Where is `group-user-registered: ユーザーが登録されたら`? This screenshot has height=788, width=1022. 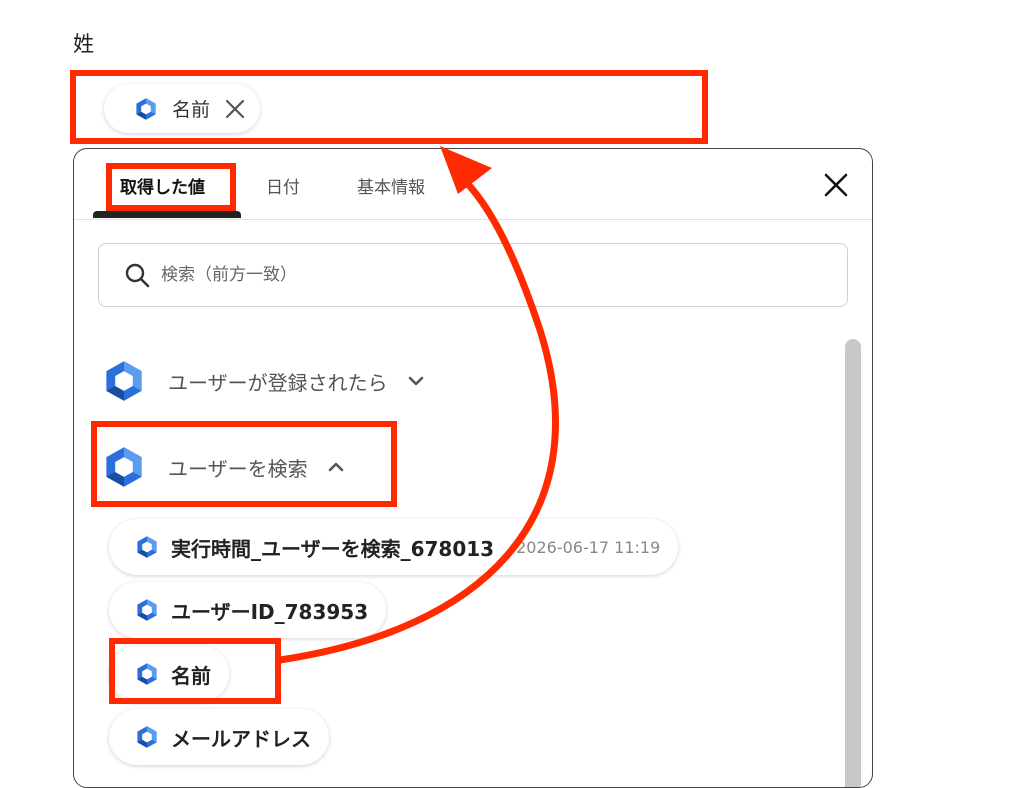
group-user-registered: ユーザーが登録されたら is located at coordinates (264, 381).